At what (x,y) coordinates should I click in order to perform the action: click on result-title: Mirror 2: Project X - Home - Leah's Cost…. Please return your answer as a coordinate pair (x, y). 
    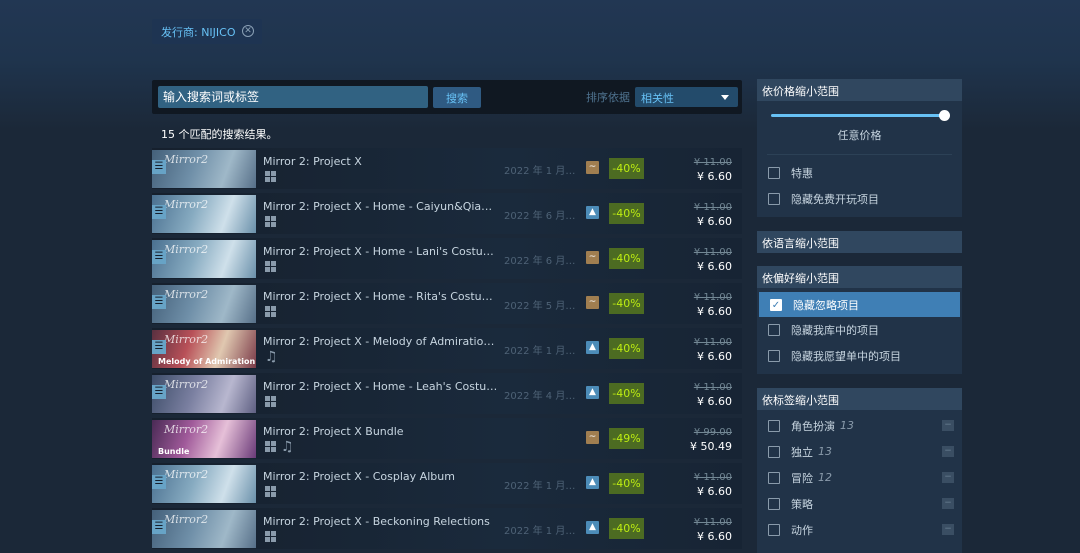
    Looking at the image, I should click on (381, 386).